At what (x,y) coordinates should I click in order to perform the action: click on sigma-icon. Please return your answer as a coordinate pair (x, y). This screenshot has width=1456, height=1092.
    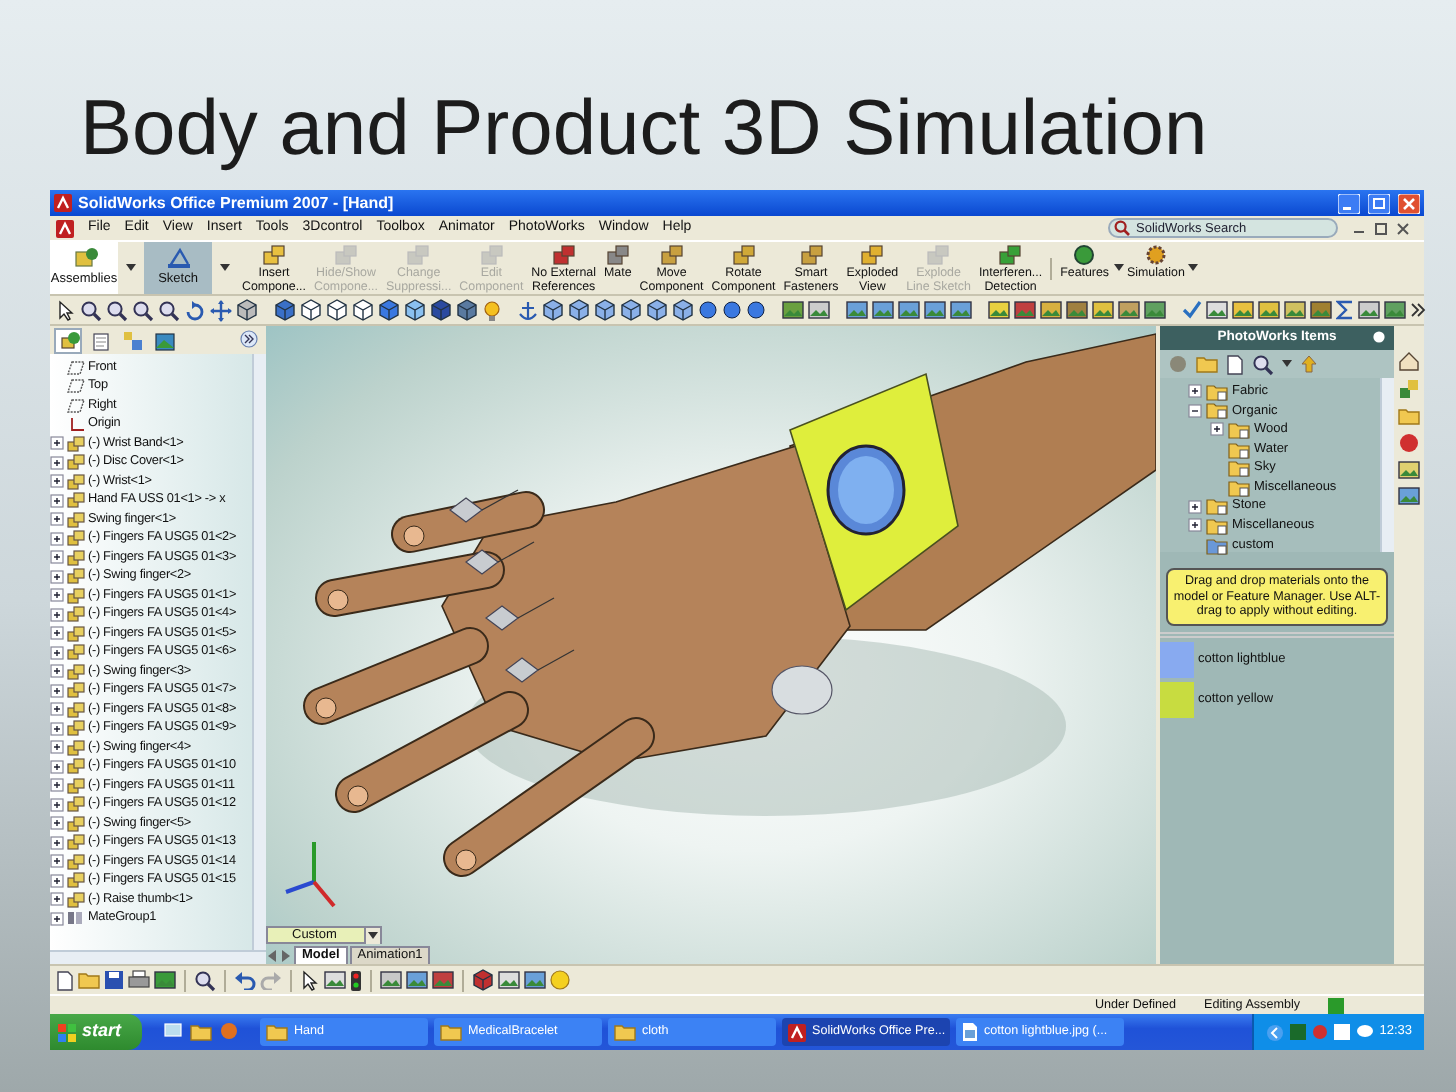
    Looking at the image, I should click on (1345, 310).